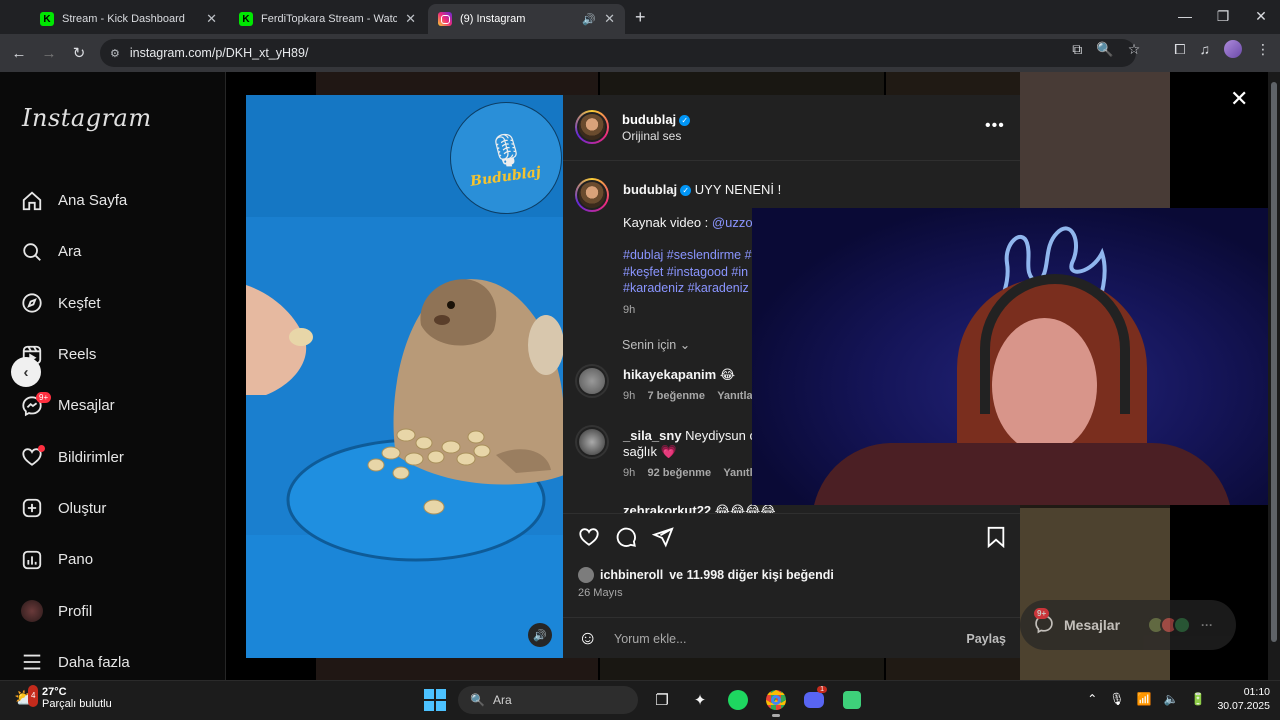  Describe the element at coordinates (548, 700) in the screenshot. I see `taskbar-search: 🔍 Ara` at that location.